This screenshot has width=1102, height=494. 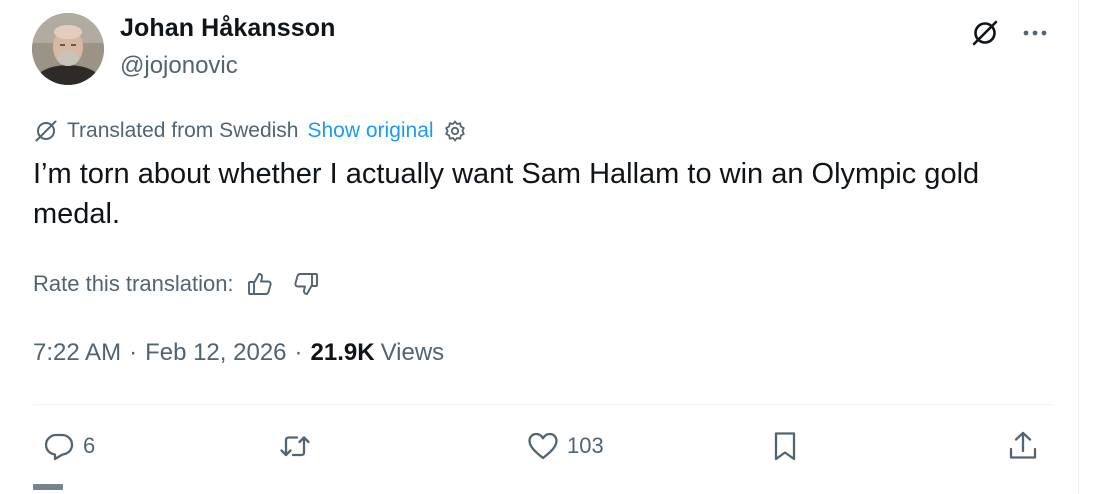 What do you see at coordinates (343, 353) in the screenshot?
I see `views-count: 21.9K` at bounding box center [343, 353].